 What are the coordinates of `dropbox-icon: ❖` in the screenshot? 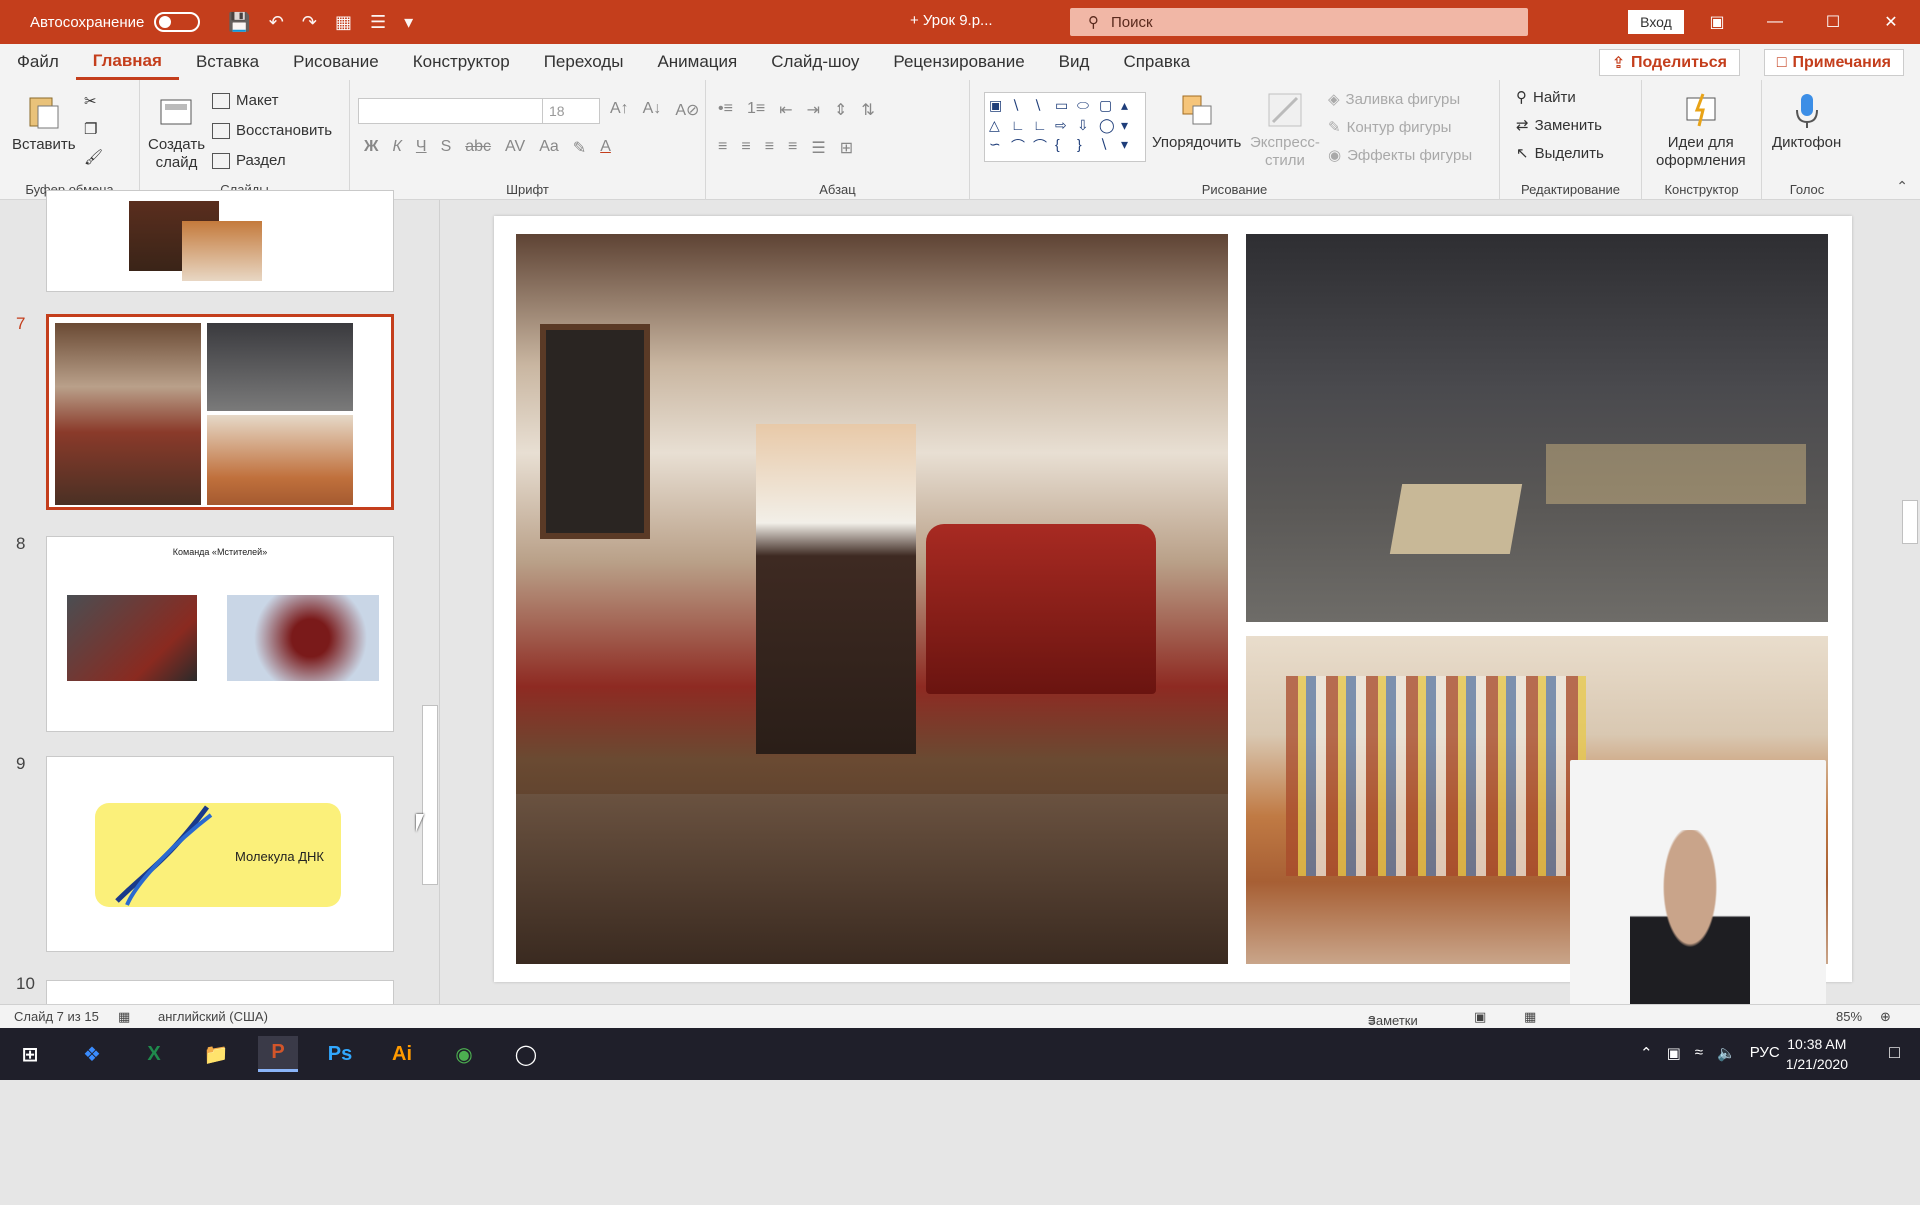 It's located at (92, 1054).